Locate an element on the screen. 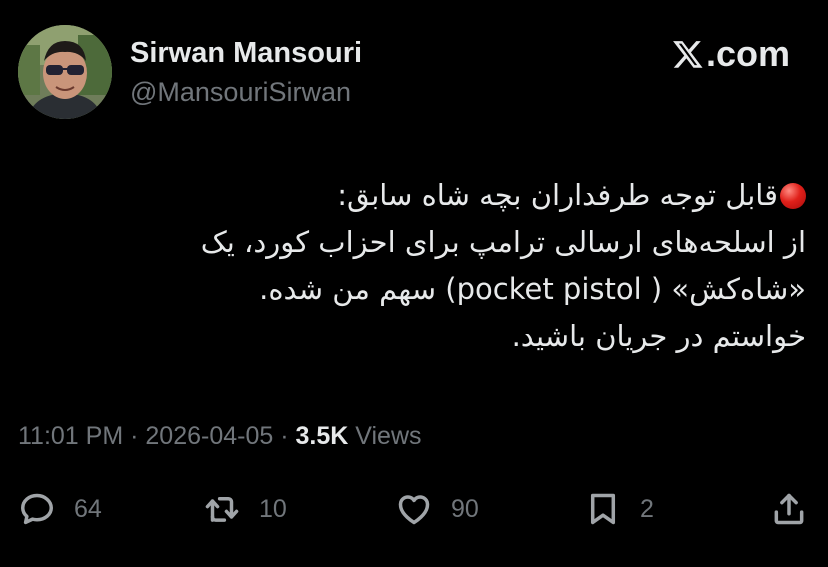 This screenshot has height=567, width=828. author-handle: @MansouriSirwan is located at coordinates (240, 92).